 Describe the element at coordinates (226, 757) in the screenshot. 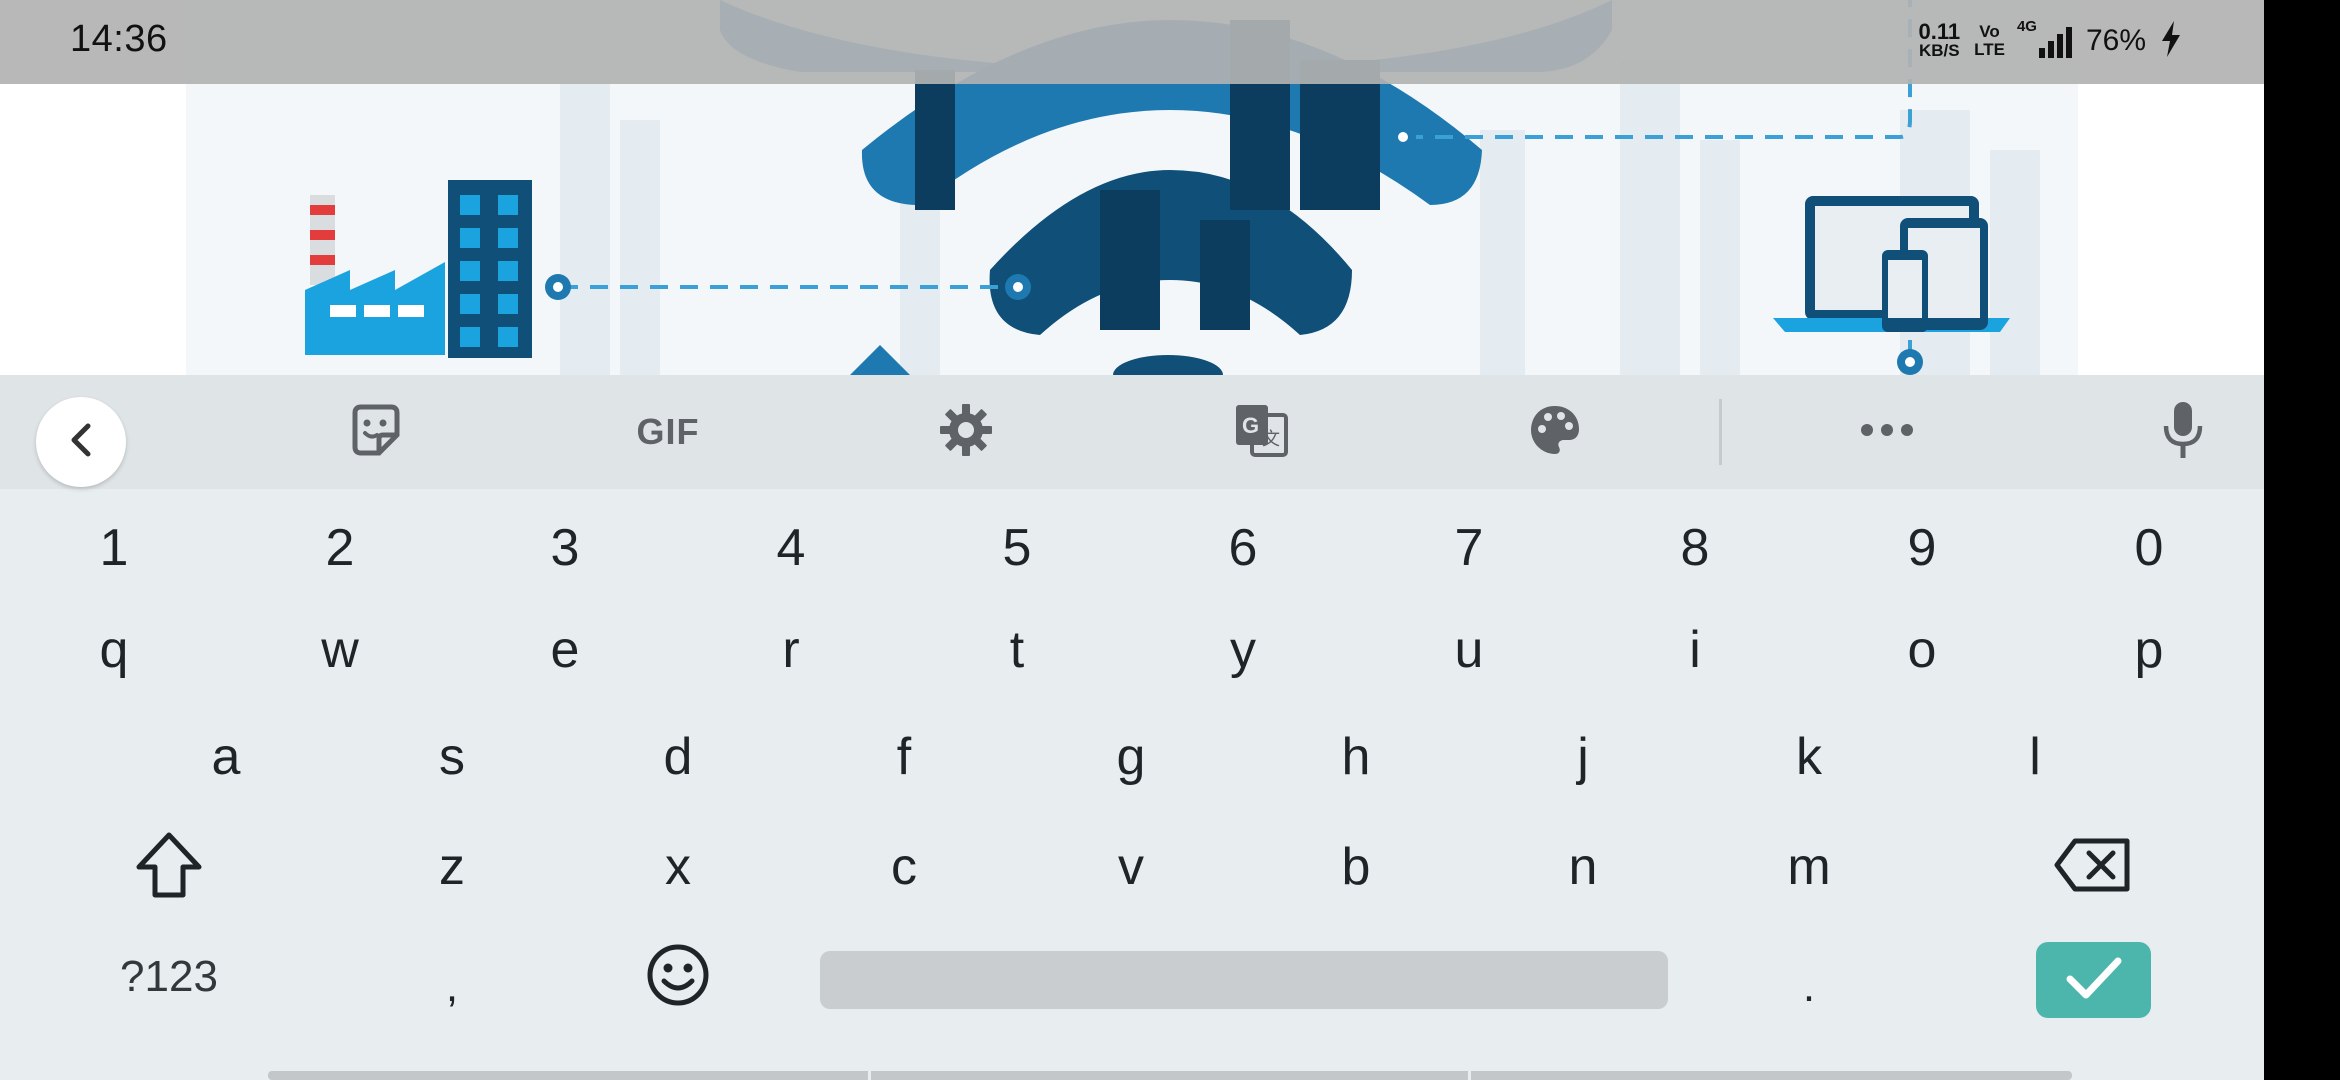

I see `key-a: a` at that location.